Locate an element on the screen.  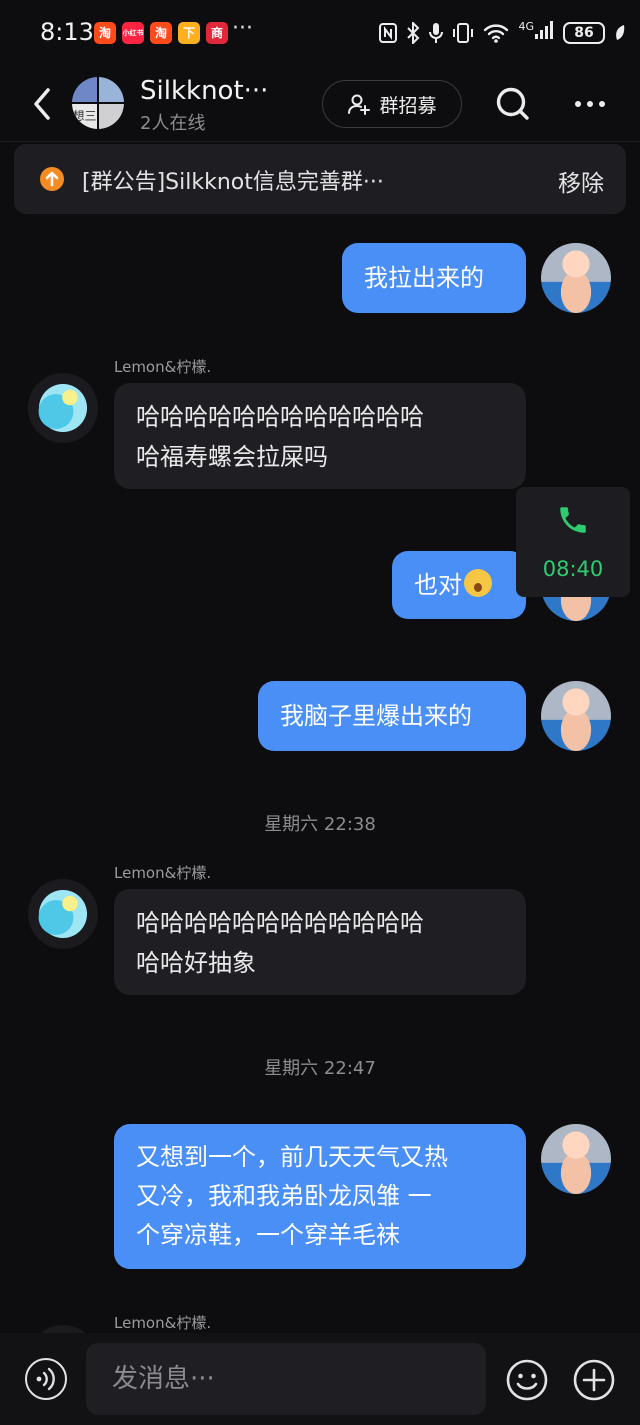
status-time: 8:13 is located at coordinates (67, 32).